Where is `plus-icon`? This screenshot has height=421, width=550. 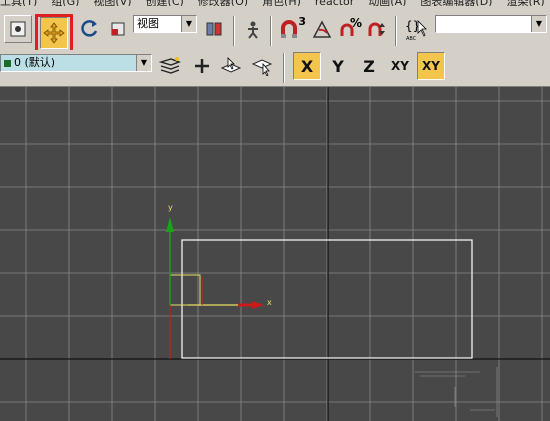 plus-icon is located at coordinates (202, 66).